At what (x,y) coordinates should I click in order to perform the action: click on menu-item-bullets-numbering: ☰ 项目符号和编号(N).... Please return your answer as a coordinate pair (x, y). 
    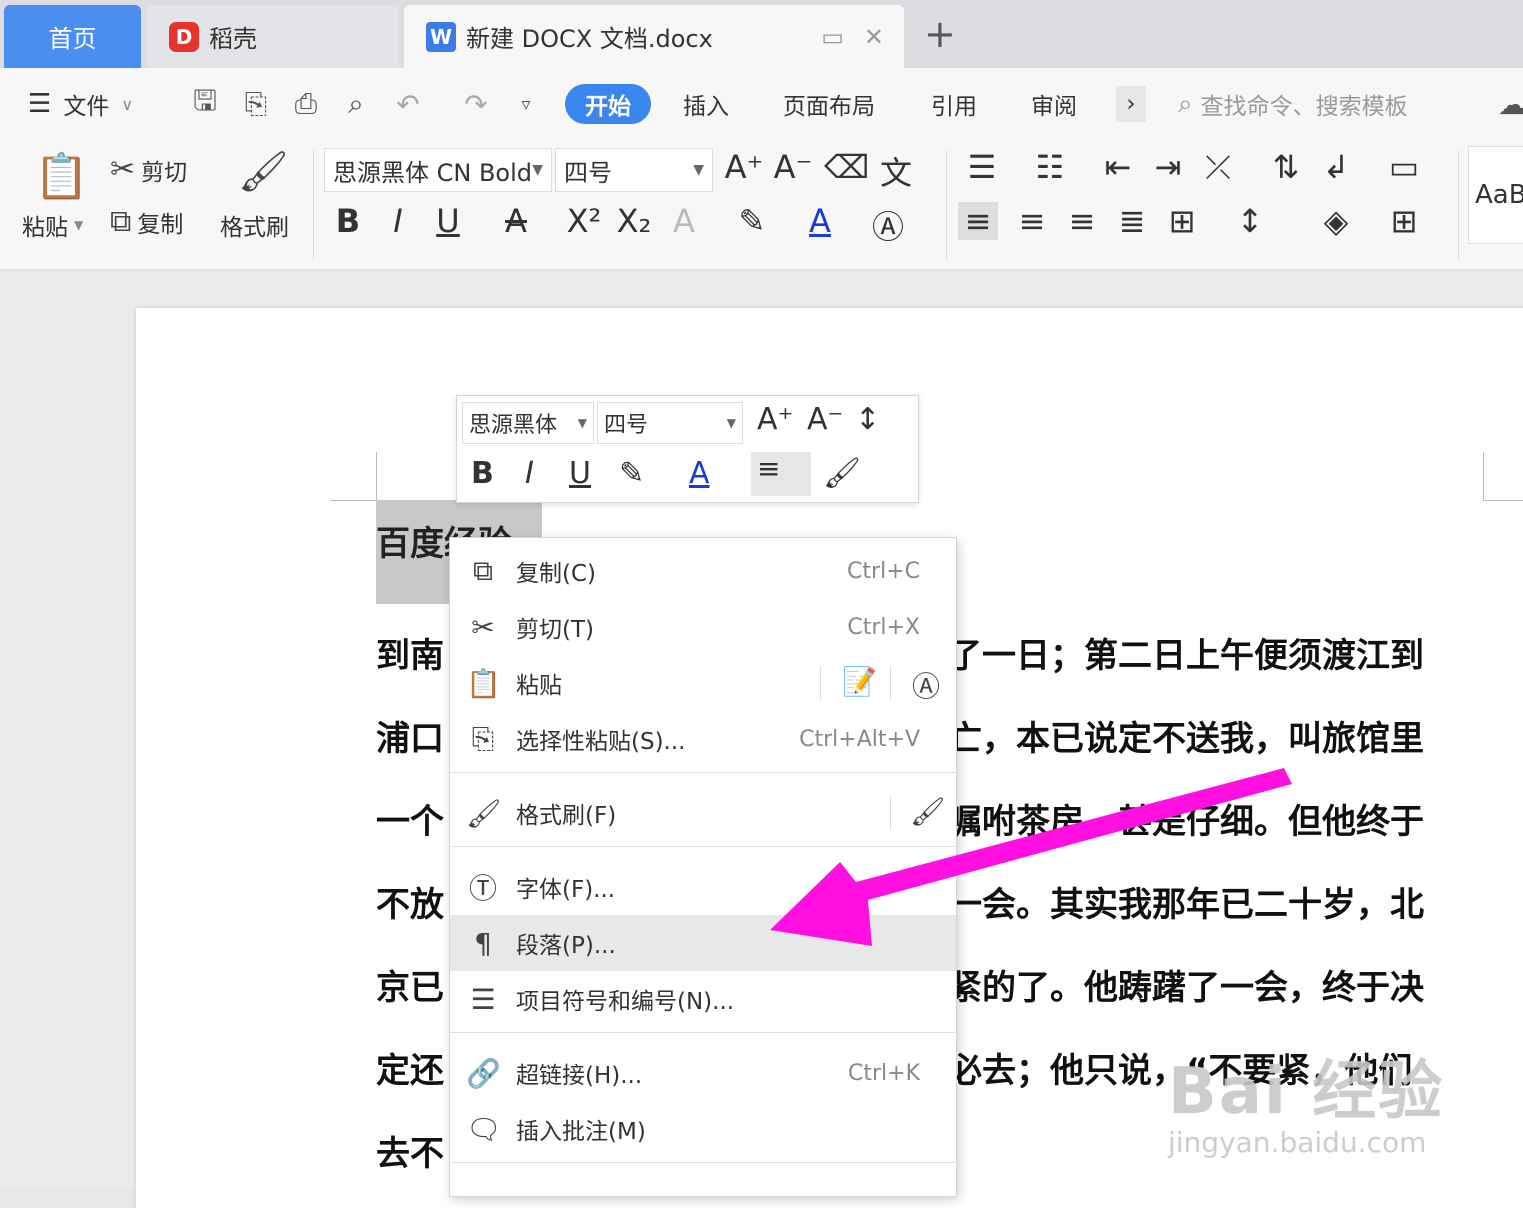
    Looking at the image, I should click on (703, 999).